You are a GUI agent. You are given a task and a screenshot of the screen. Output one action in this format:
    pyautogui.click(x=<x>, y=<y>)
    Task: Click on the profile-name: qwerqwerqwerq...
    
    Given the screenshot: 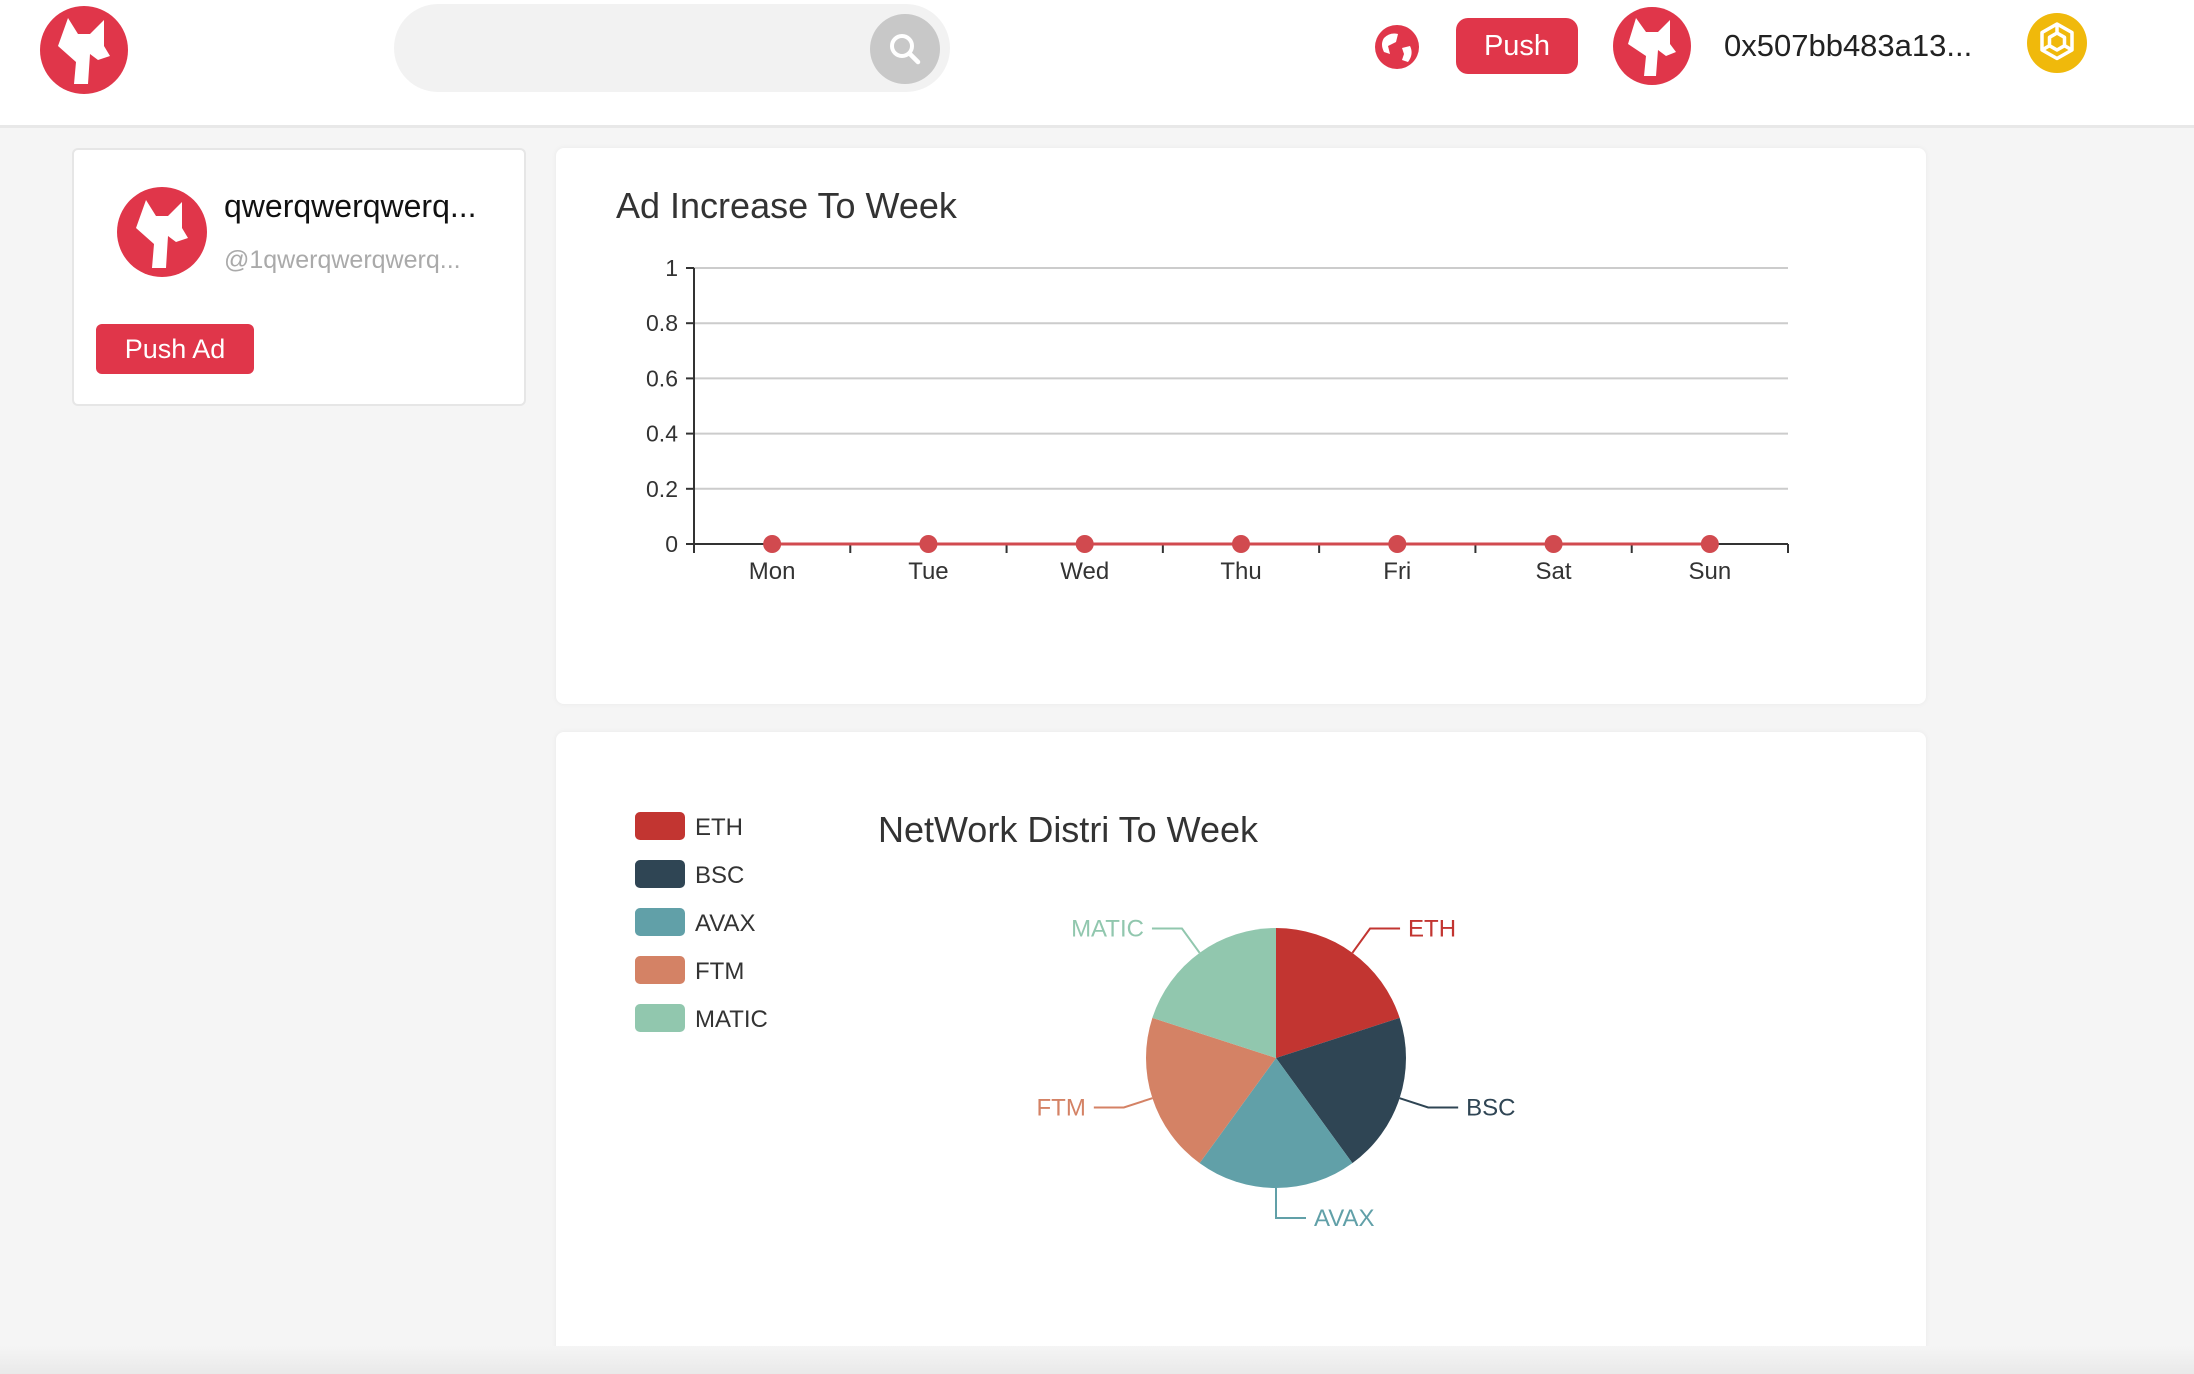 What is the action you would take?
    pyautogui.click(x=350, y=206)
    